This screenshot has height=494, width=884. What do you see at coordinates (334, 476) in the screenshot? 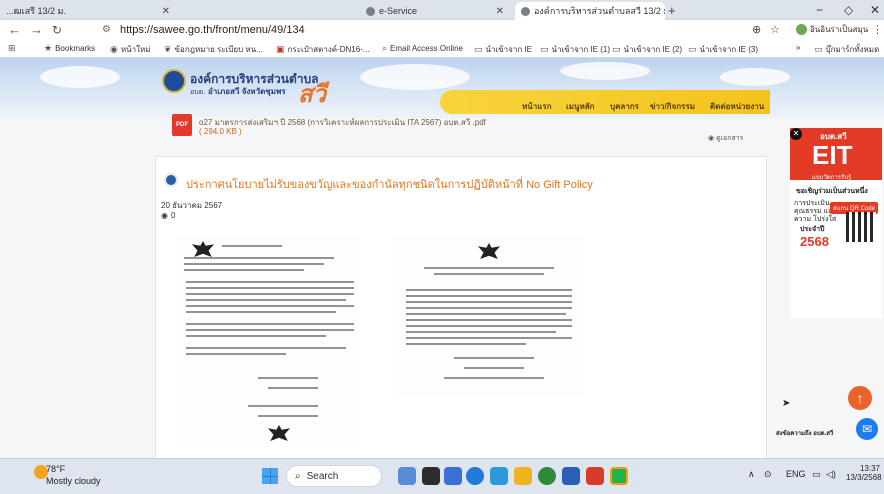
I see `taskbar-search: ⌕ Search` at bounding box center [334, 476].